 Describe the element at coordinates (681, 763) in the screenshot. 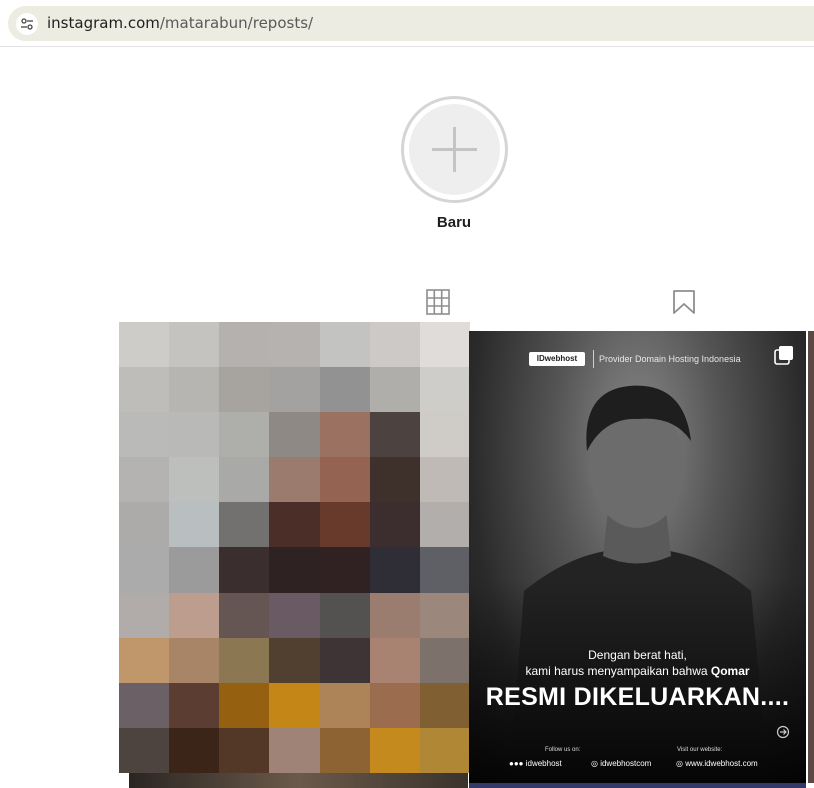

I see `globe-icon: ◎` at that location.